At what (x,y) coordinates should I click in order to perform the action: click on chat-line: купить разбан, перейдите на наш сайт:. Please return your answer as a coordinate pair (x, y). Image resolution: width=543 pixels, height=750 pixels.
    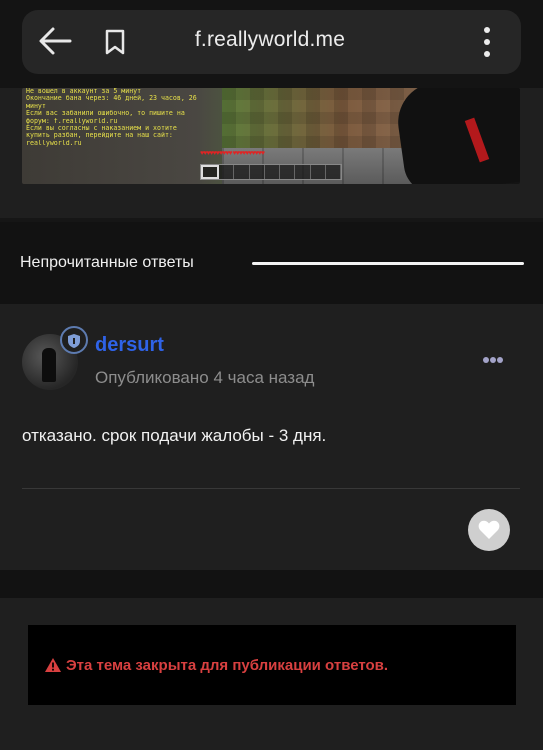
    Looking at the image, I should click on (99, 136).